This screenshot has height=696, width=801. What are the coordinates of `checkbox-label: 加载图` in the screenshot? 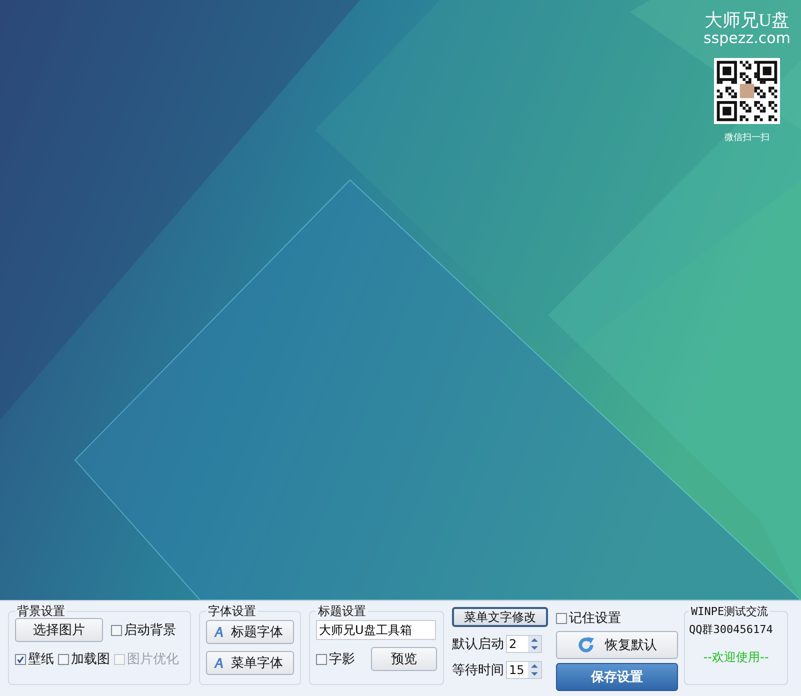 It's located at (90, 659).